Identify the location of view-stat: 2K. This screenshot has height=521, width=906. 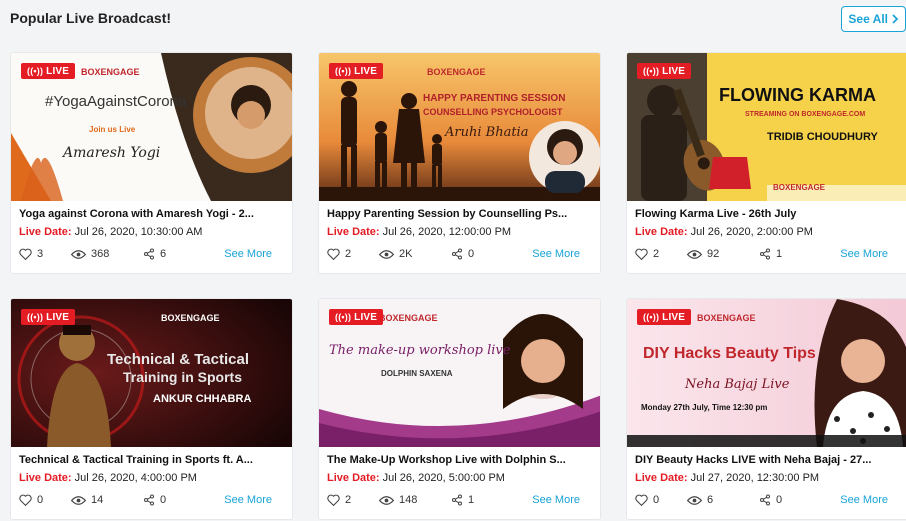
(415, 254).